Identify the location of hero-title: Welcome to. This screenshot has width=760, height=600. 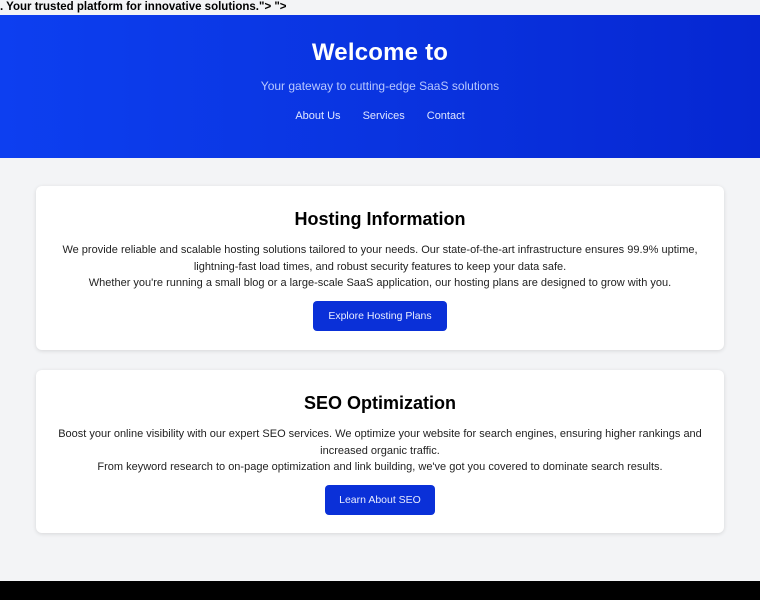
(380, 52).